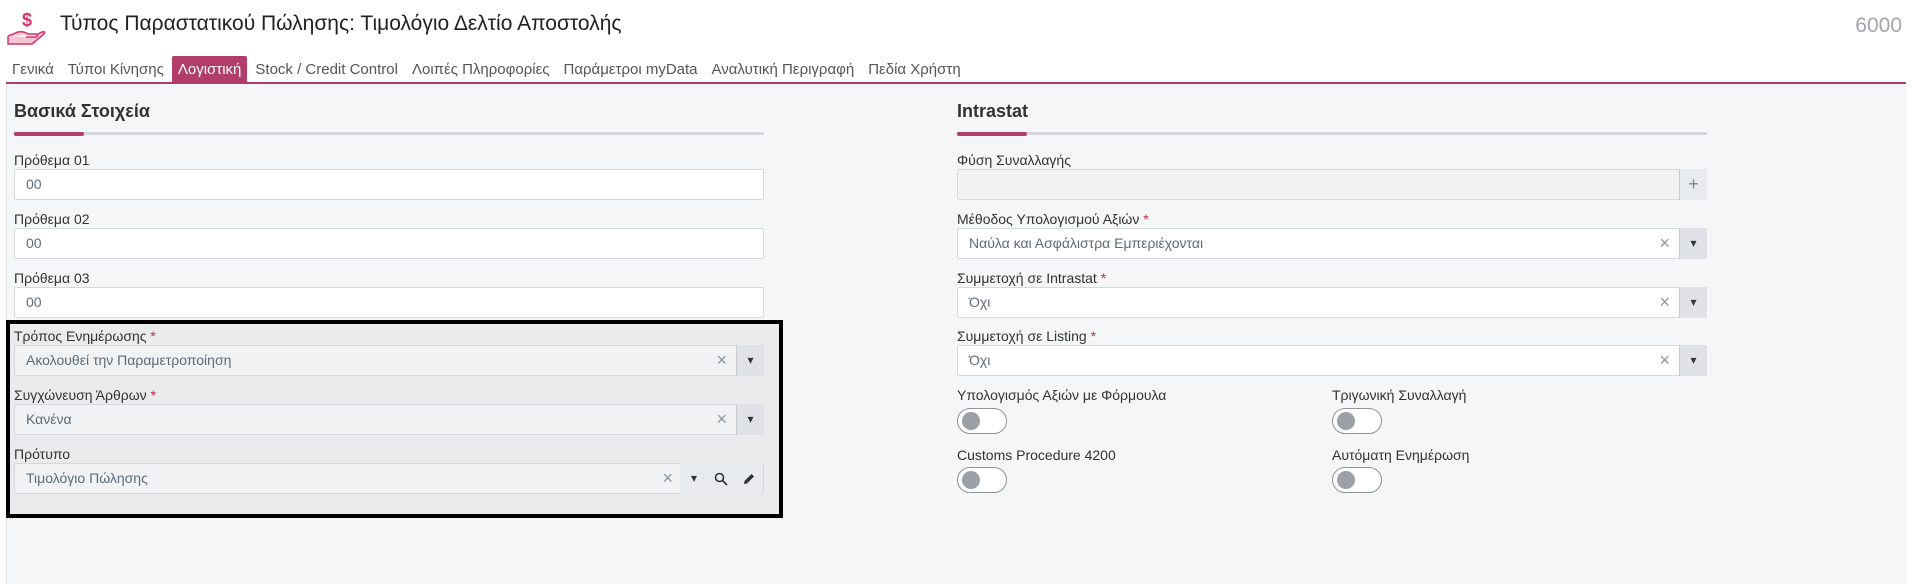 This screenshot has height=584, width=1912. Describe the element at coordinates (993, 111) in the screenshot. I see `section-title-intrastat: Intrastat` at that location.